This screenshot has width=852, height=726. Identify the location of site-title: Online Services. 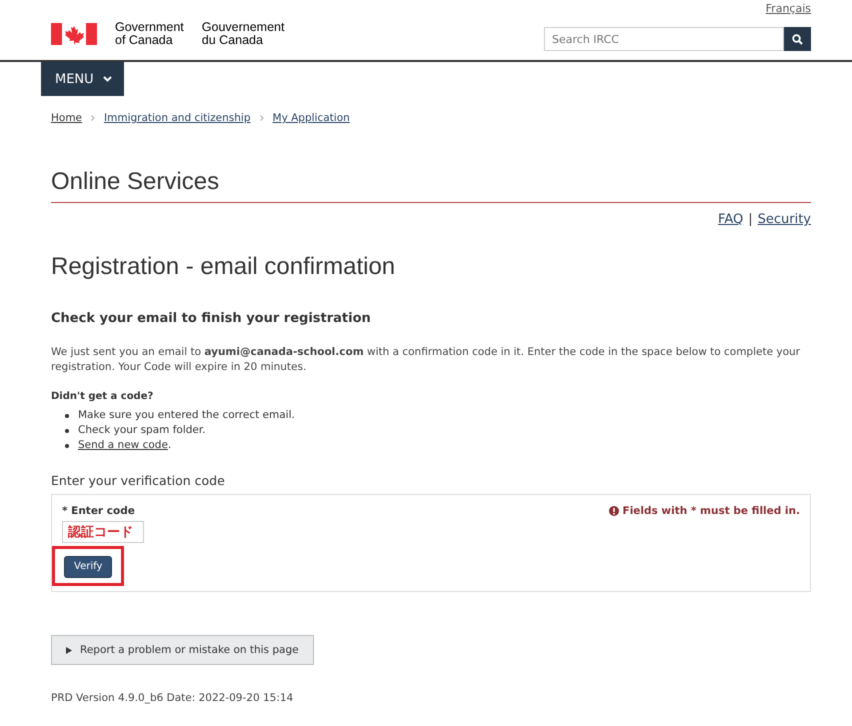
(431, 185).